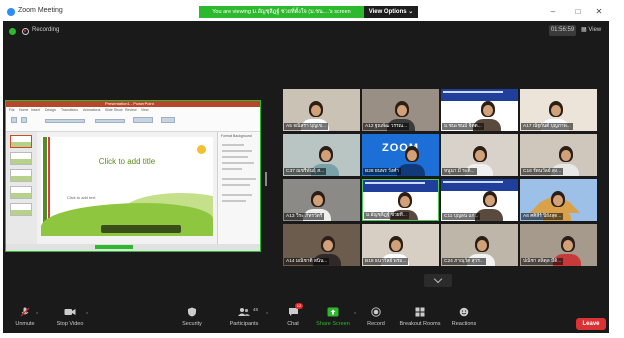  What do you see at coordinates (382, 171) in the screenshot?
I see `participant-name-label: B28 ยนพร วังคำ` at bounding box center [382, 171].